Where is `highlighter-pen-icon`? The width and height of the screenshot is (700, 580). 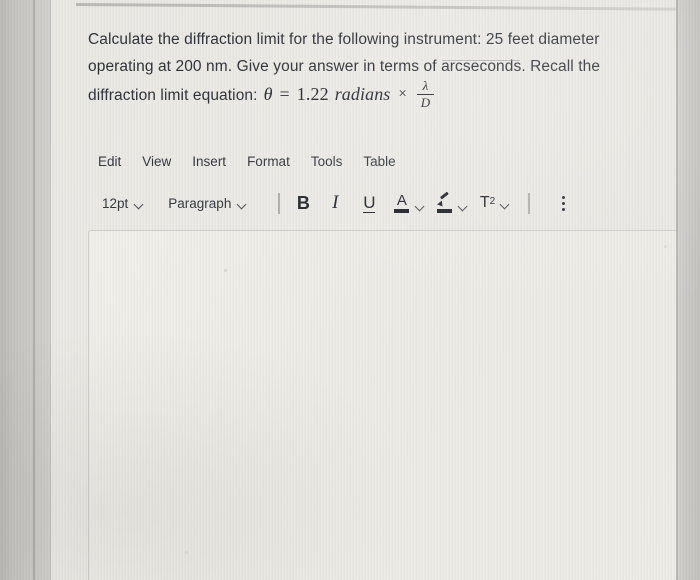
highlighter-pen-icon is located at coordinates (445, 203).